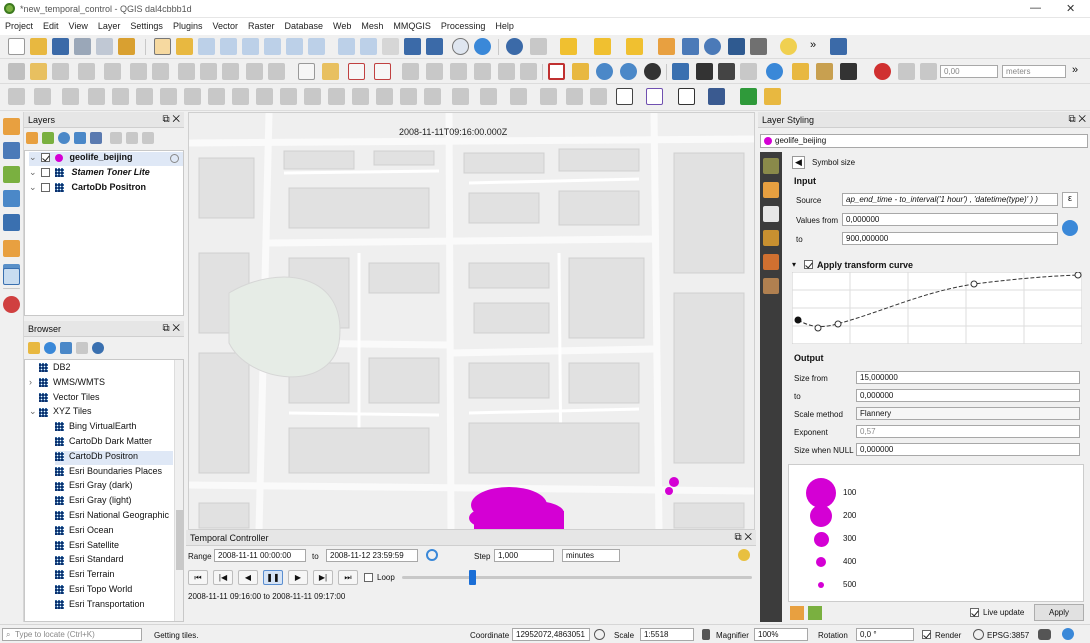  Describe the element at coordinates (184, 46) in the screenshot. I see `pan-to-selection-icon` at that location.